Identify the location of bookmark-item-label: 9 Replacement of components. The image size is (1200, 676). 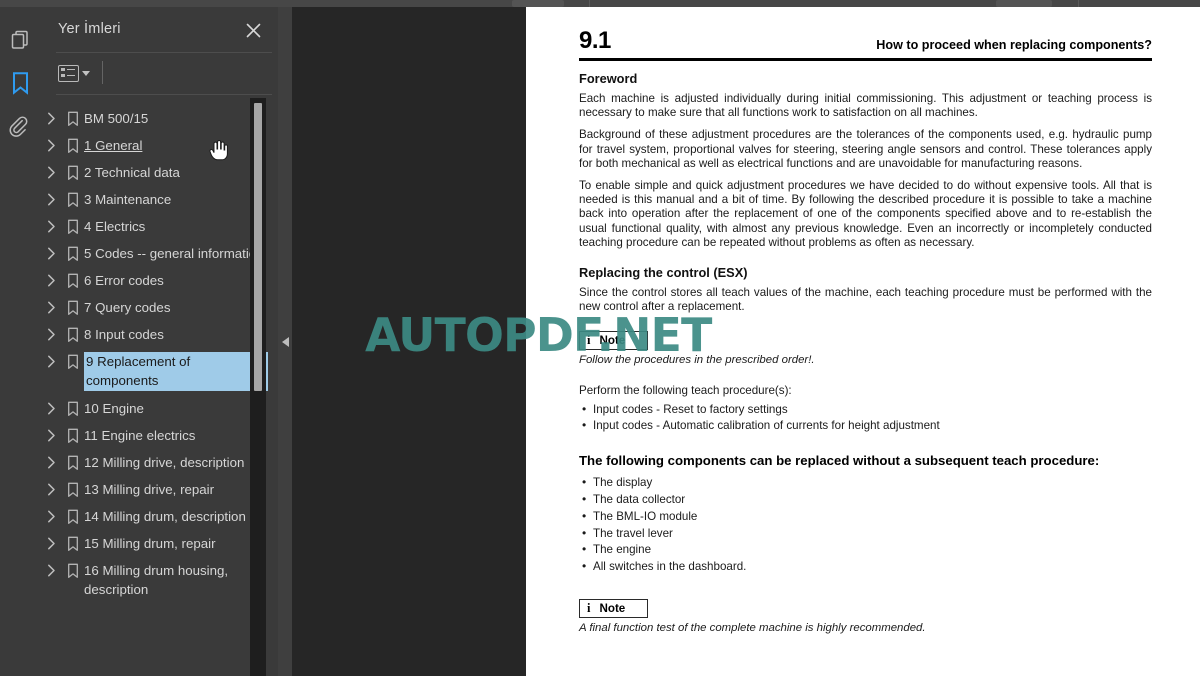
(176, 371).